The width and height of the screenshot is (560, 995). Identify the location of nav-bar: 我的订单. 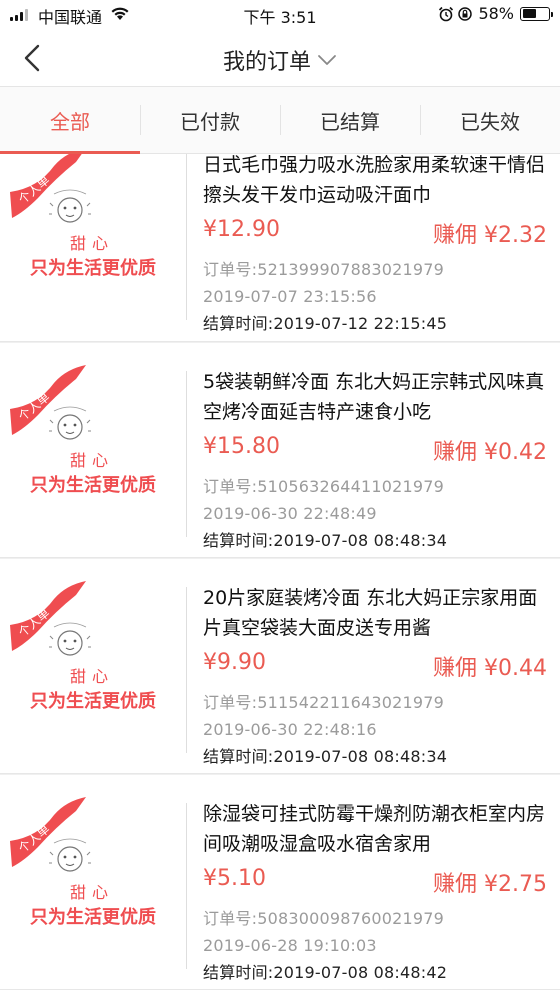
(280, 58).